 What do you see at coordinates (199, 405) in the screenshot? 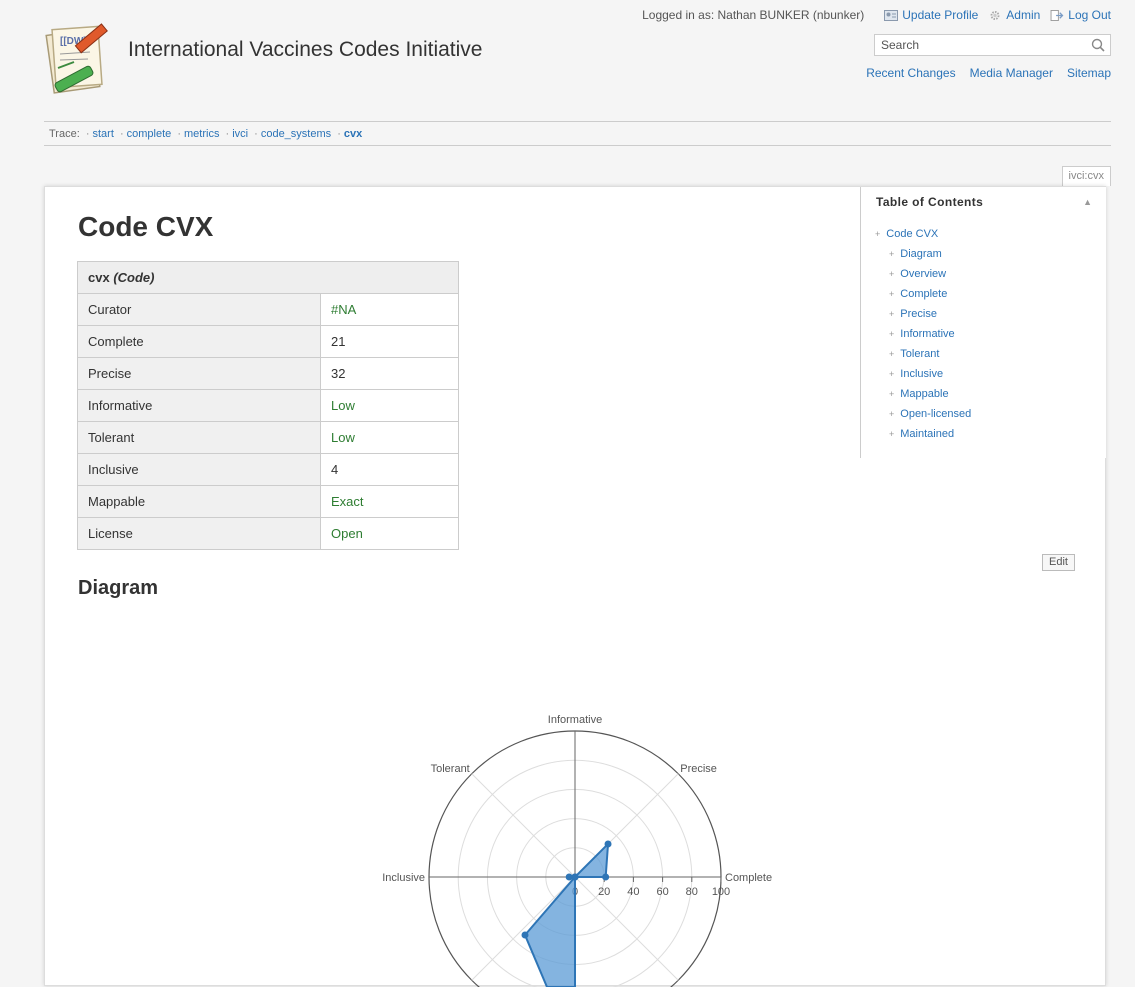
I see `row-label-informative: Informative` at bounding box center [199, 405].